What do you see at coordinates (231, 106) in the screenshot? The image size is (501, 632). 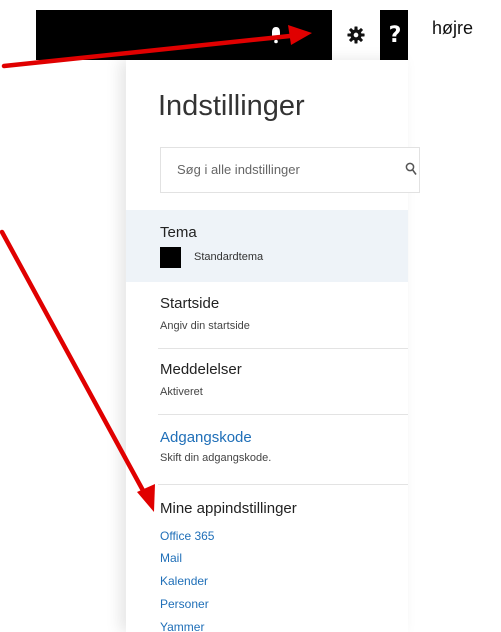 I see `panel-title: Indstillinger` at bounding box center [231, 106].